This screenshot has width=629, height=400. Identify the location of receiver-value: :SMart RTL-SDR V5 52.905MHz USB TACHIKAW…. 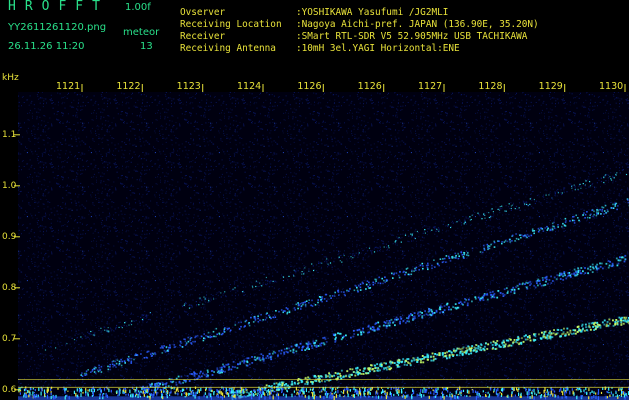
(412, 36).